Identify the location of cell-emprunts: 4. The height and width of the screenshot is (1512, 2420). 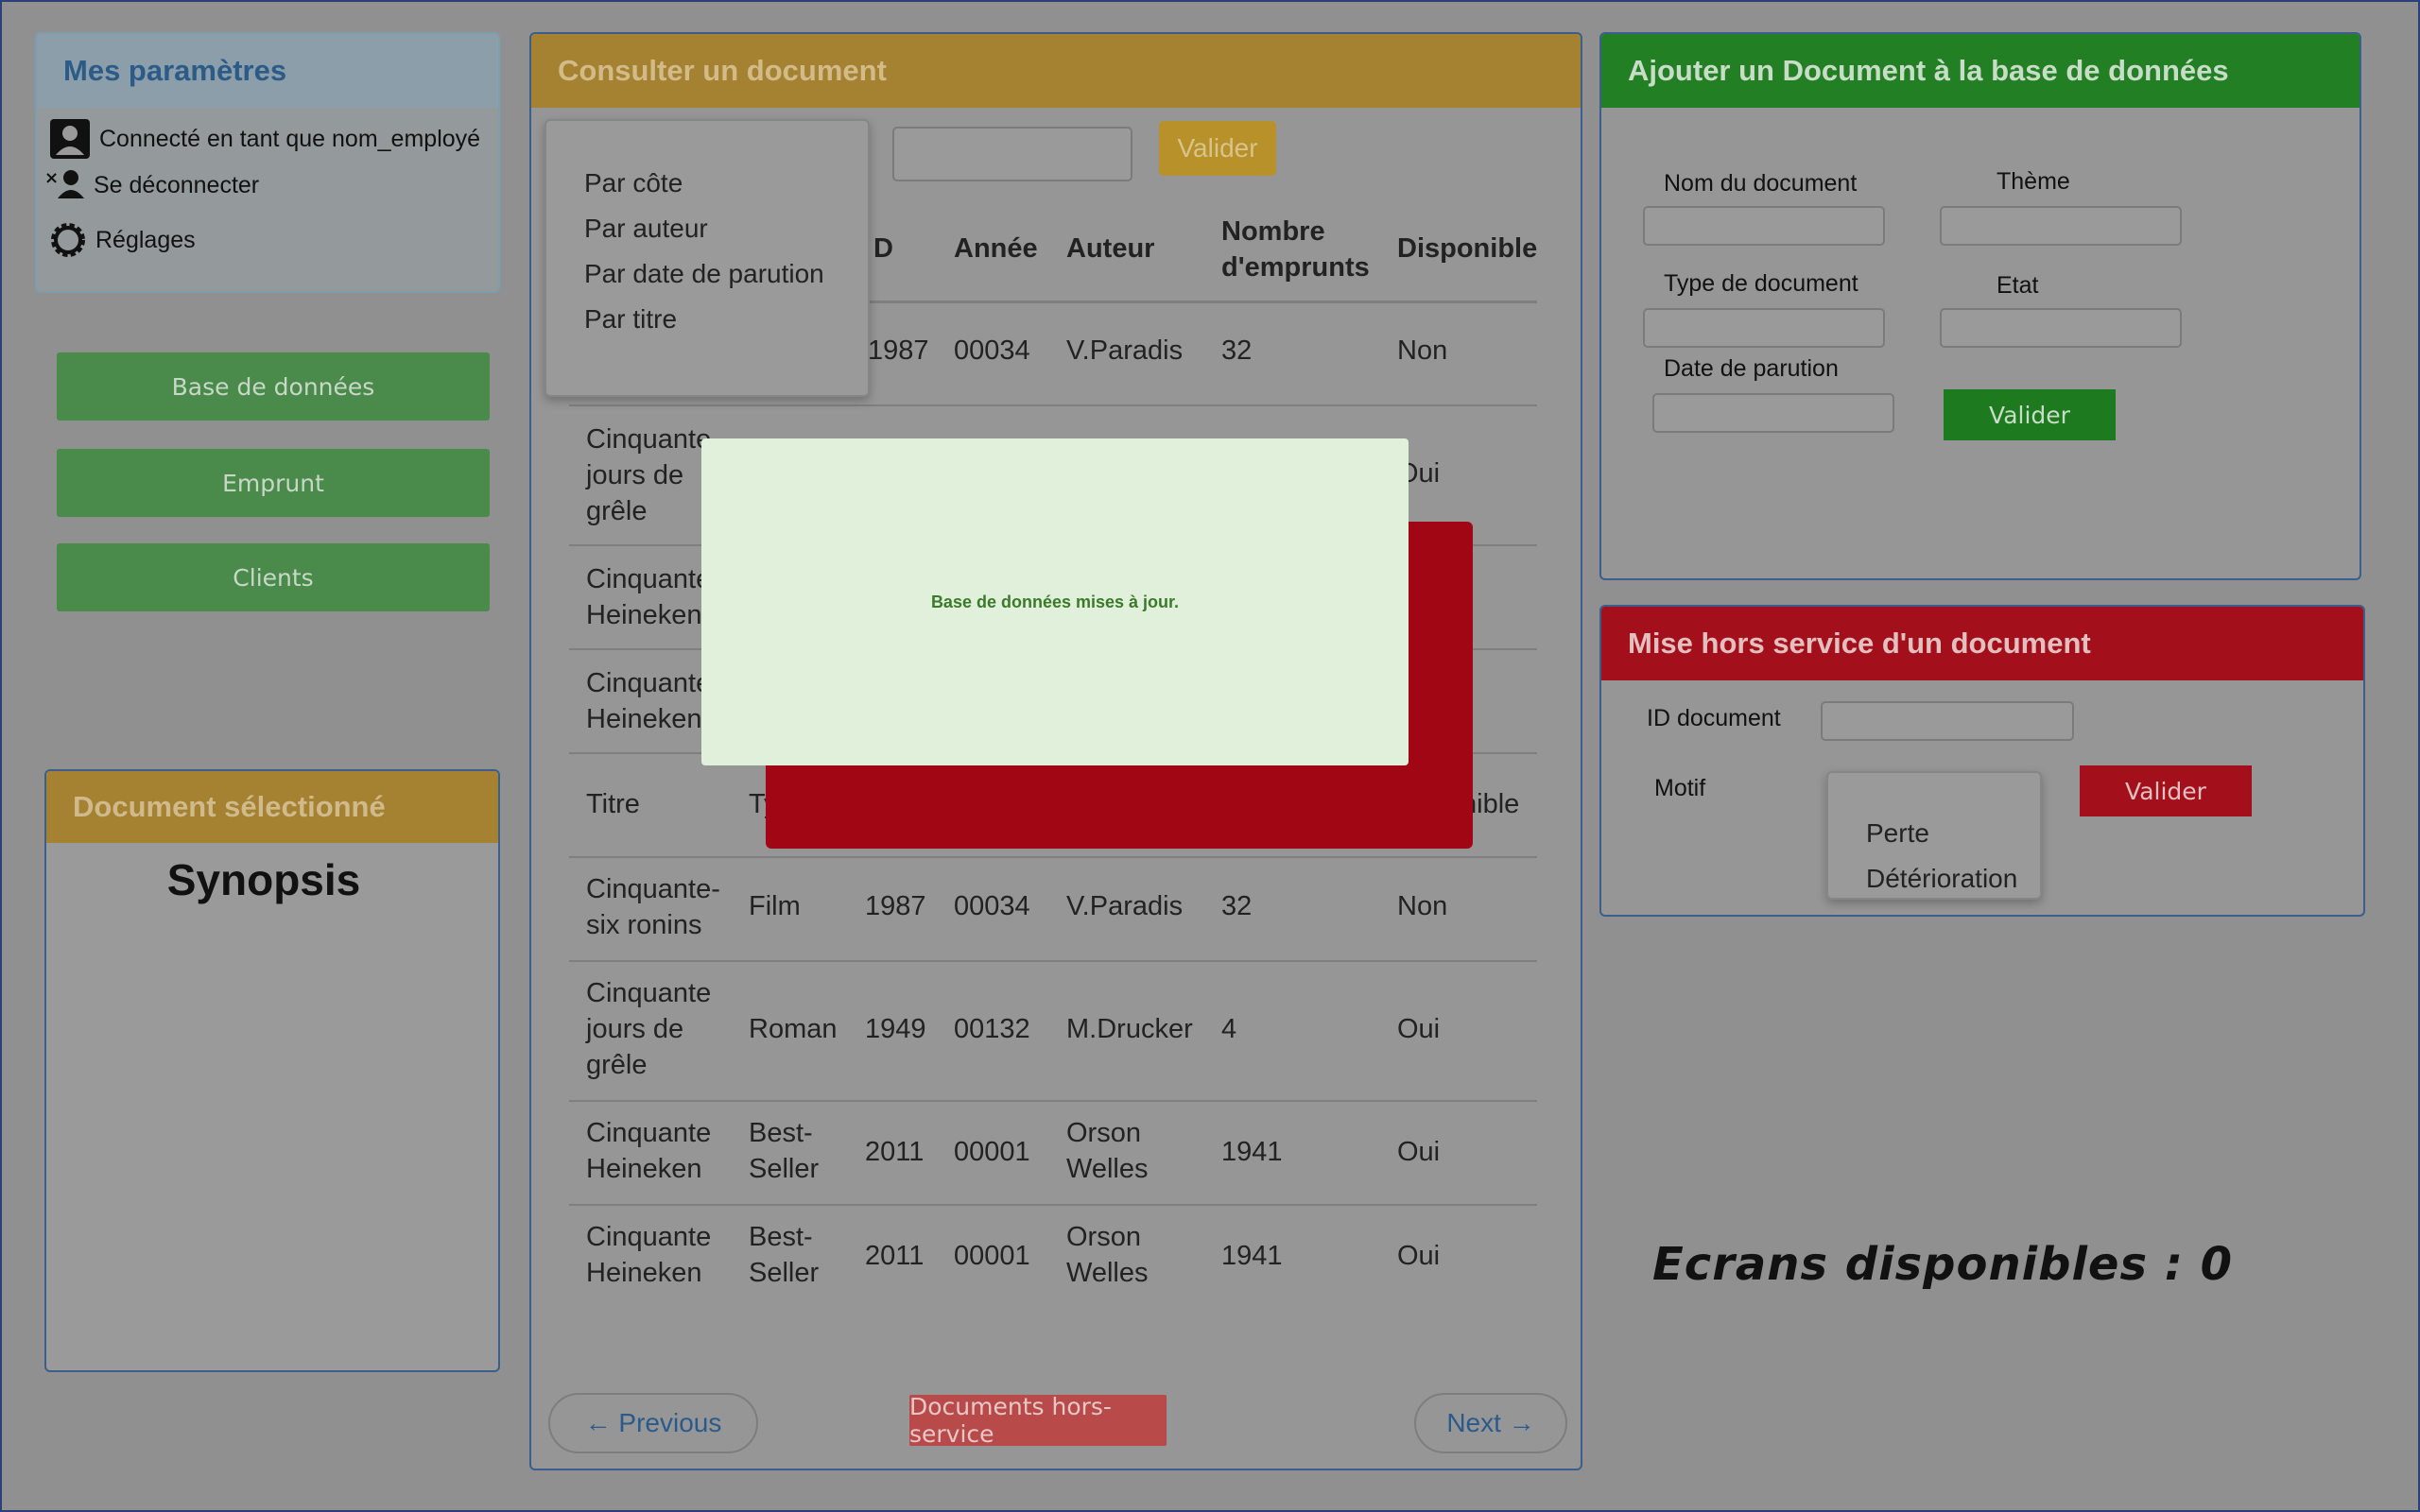
(1229, 1029).